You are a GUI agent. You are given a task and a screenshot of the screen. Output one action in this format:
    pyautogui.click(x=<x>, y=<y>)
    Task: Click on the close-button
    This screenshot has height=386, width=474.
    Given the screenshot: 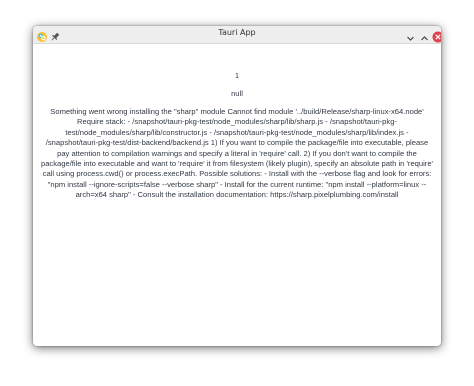 What is the action you would take?
    pyautogui.click(x=436, y=35)
    